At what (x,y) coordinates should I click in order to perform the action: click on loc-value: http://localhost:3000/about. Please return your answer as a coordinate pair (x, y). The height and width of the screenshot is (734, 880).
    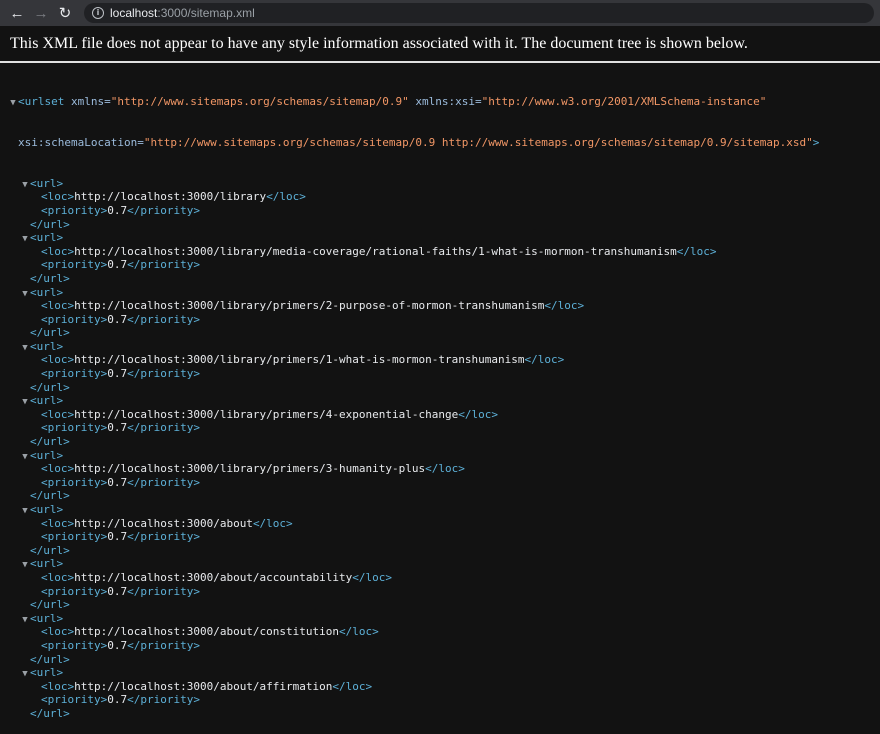
    Looking at the image, I should click on (163, 523).